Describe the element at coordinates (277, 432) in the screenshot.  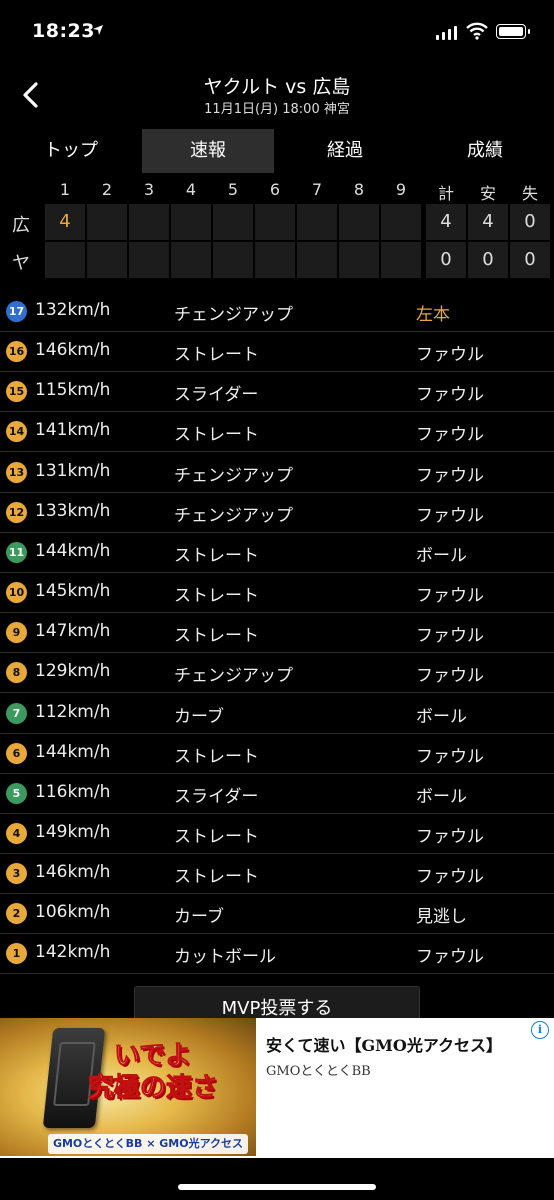
I see `pitch-row: 14 141km/h ストレート ファウル` at that location.